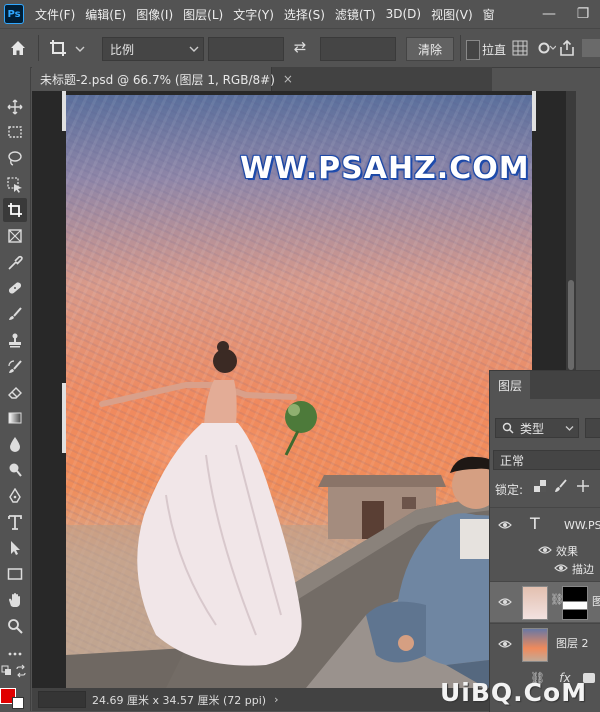  Describe the element at coordinates (15, 263) in the screenshot. I see `eyedropper-icon` at that location.